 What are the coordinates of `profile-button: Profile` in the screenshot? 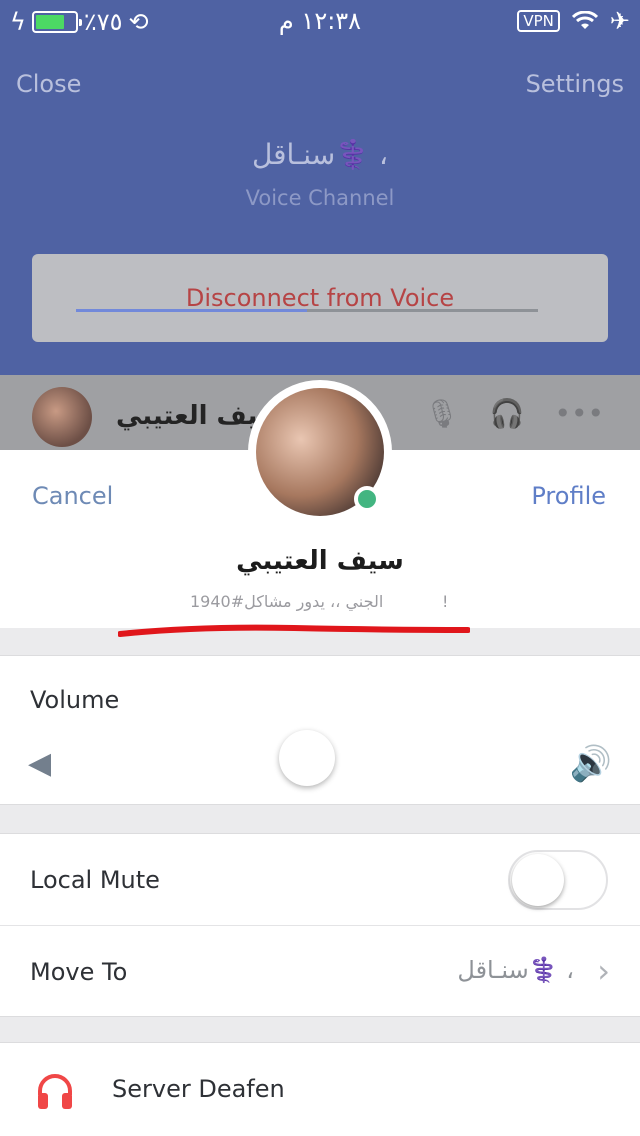 It's located at (568, 496).